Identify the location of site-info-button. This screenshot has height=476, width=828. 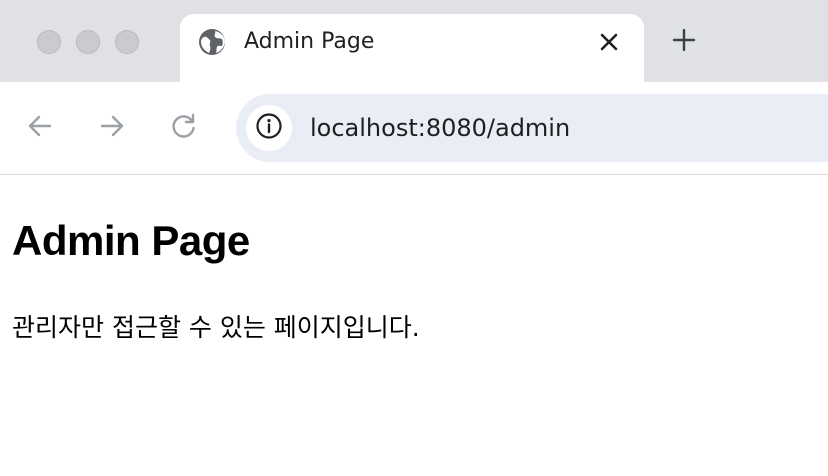
(269, 128).